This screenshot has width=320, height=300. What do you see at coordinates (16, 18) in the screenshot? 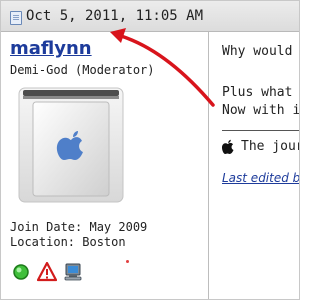
I see `document-icon` at bounding box center [16, 18].